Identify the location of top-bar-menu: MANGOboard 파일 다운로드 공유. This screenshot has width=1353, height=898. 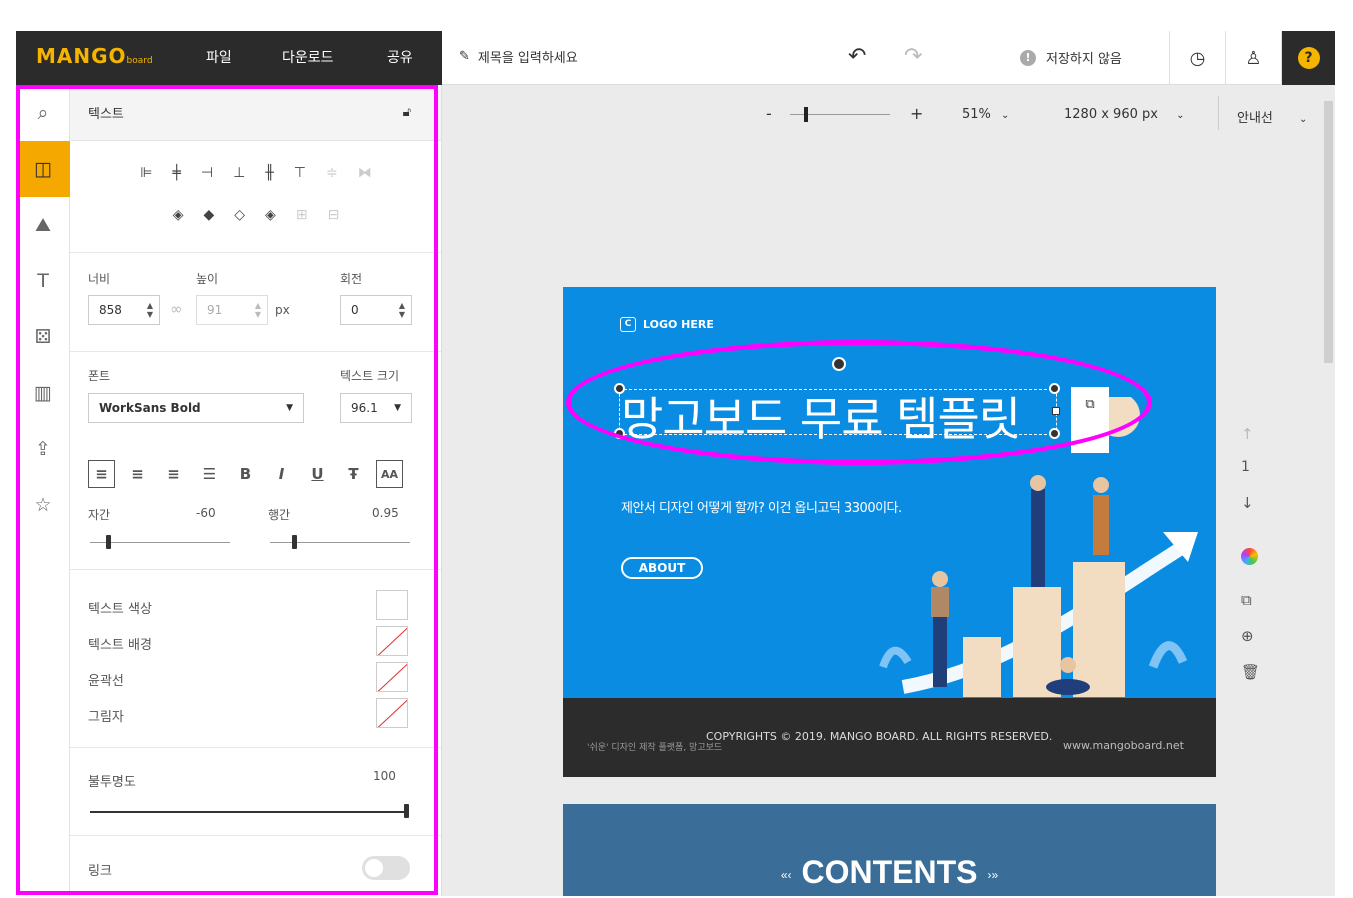
(229, 58).